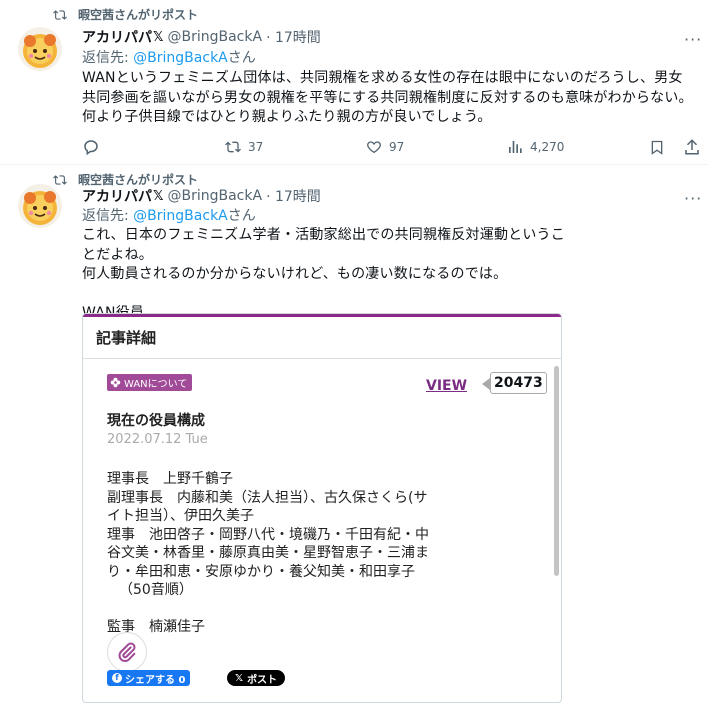  I want to click on tweet-text-line: これ、日本のフェミニズム学者・活動家総出での共同親権反対運動というこ, so click(323, 235).